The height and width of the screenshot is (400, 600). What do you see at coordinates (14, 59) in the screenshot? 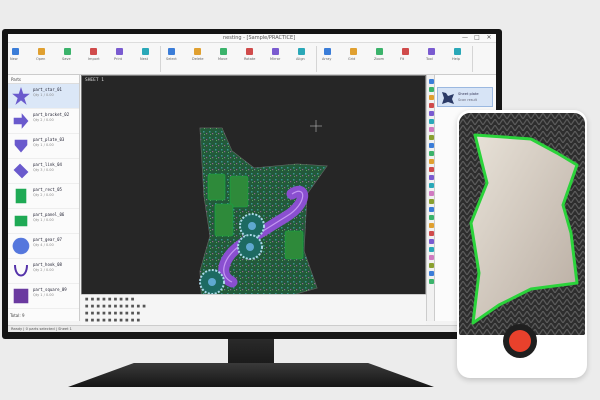
I see `ribbon-label: New` at bounding box center [14, 59].